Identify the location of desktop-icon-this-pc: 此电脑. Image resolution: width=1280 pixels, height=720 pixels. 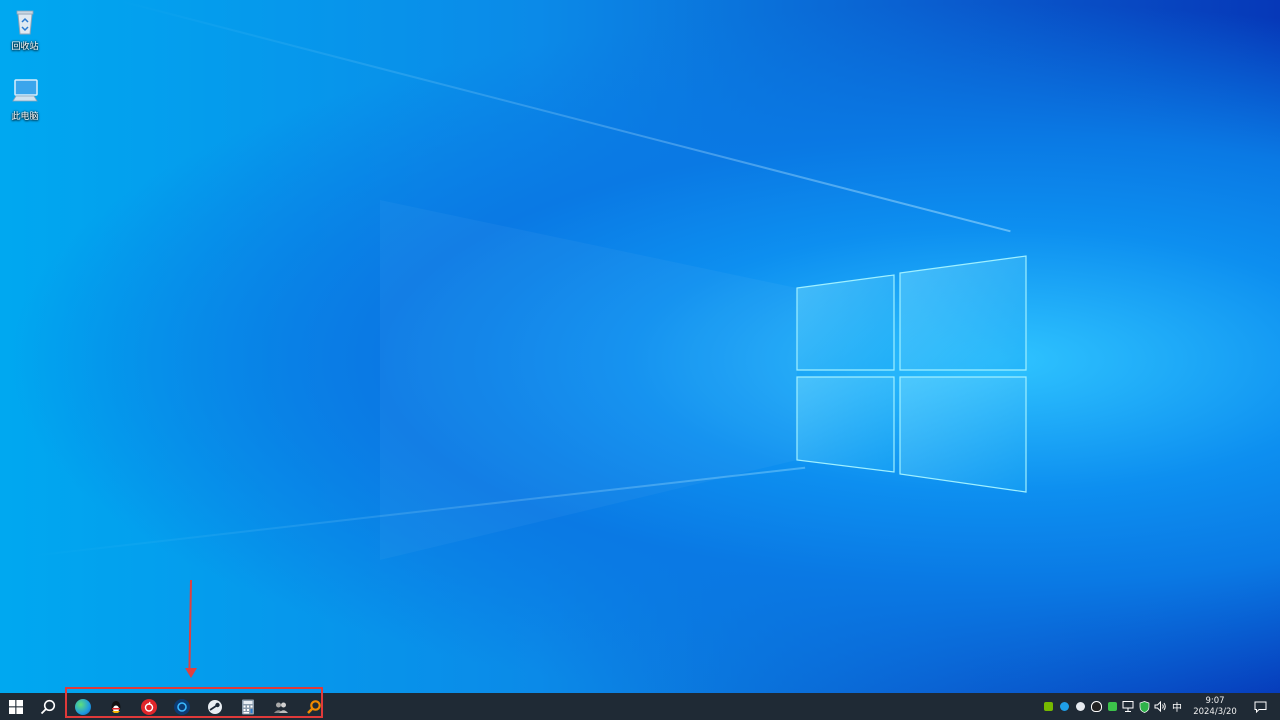
(25, 99).